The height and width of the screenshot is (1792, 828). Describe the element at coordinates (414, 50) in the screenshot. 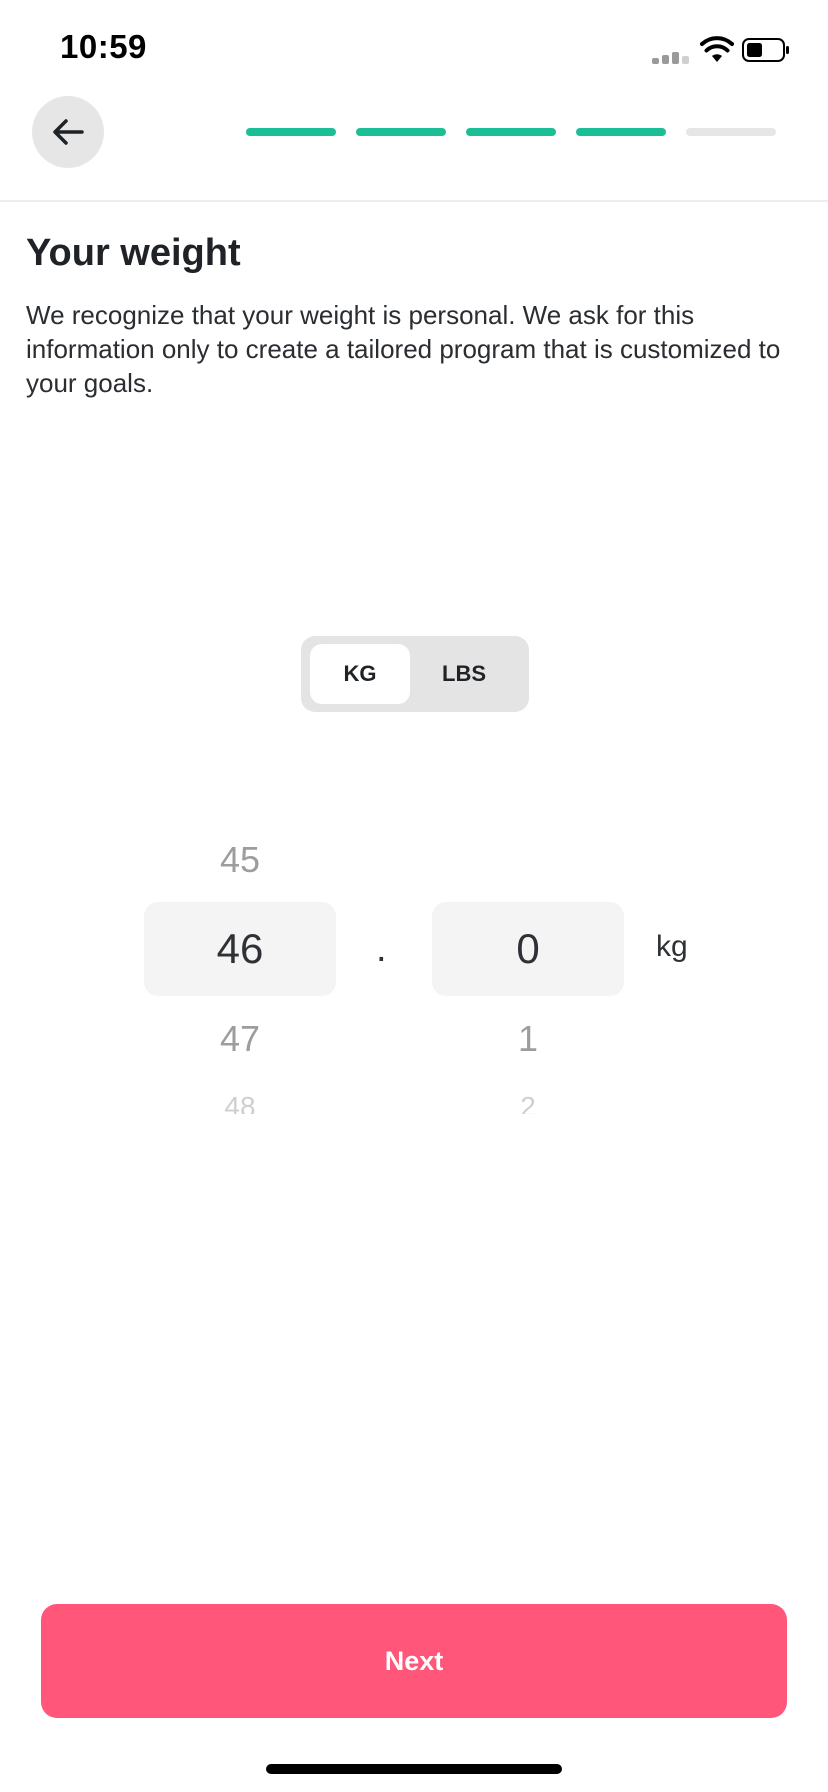

I see `status-bar: 10:59` at that location.